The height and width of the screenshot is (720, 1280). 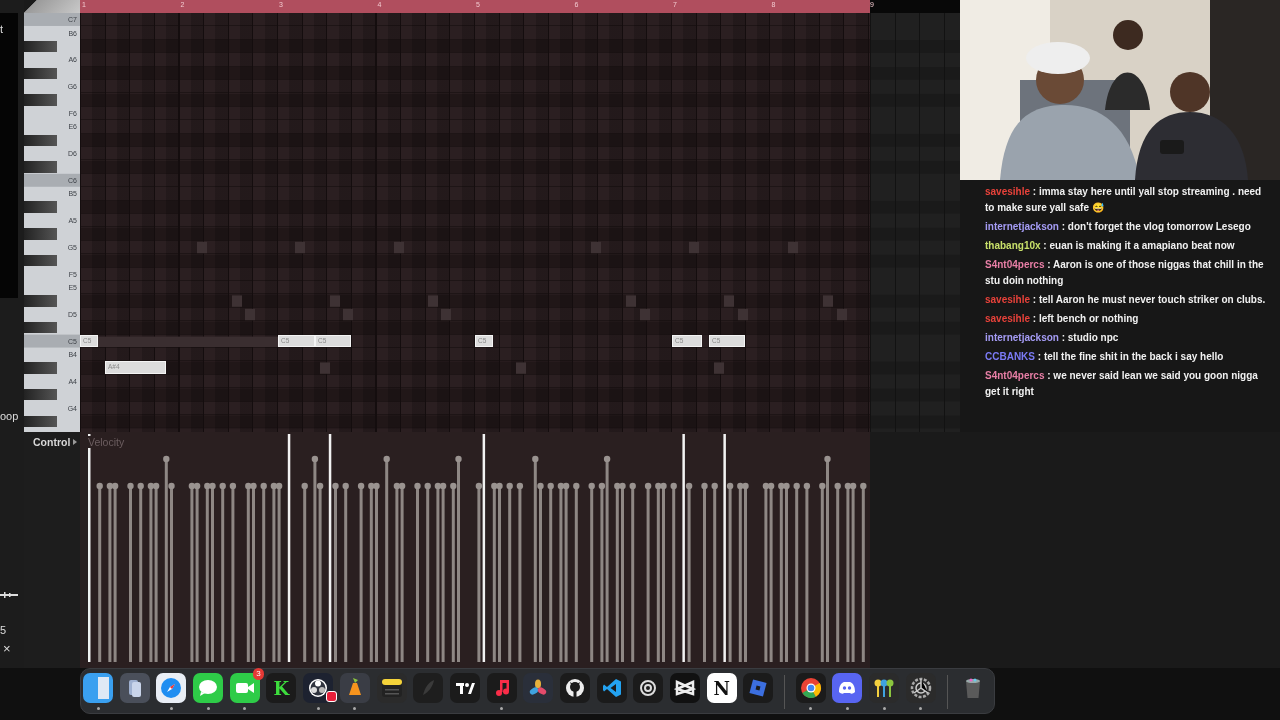 I want to click on notepad-icon, so click(x=391, y=688).